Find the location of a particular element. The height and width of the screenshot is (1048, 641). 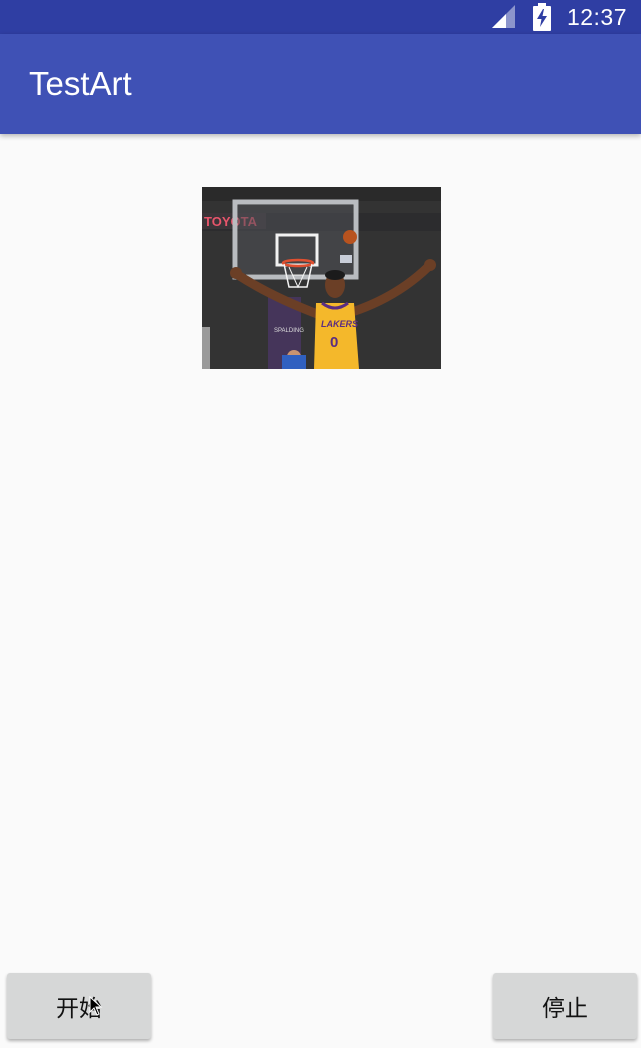

app-title: TestArt is located at coordinates (80, 83).